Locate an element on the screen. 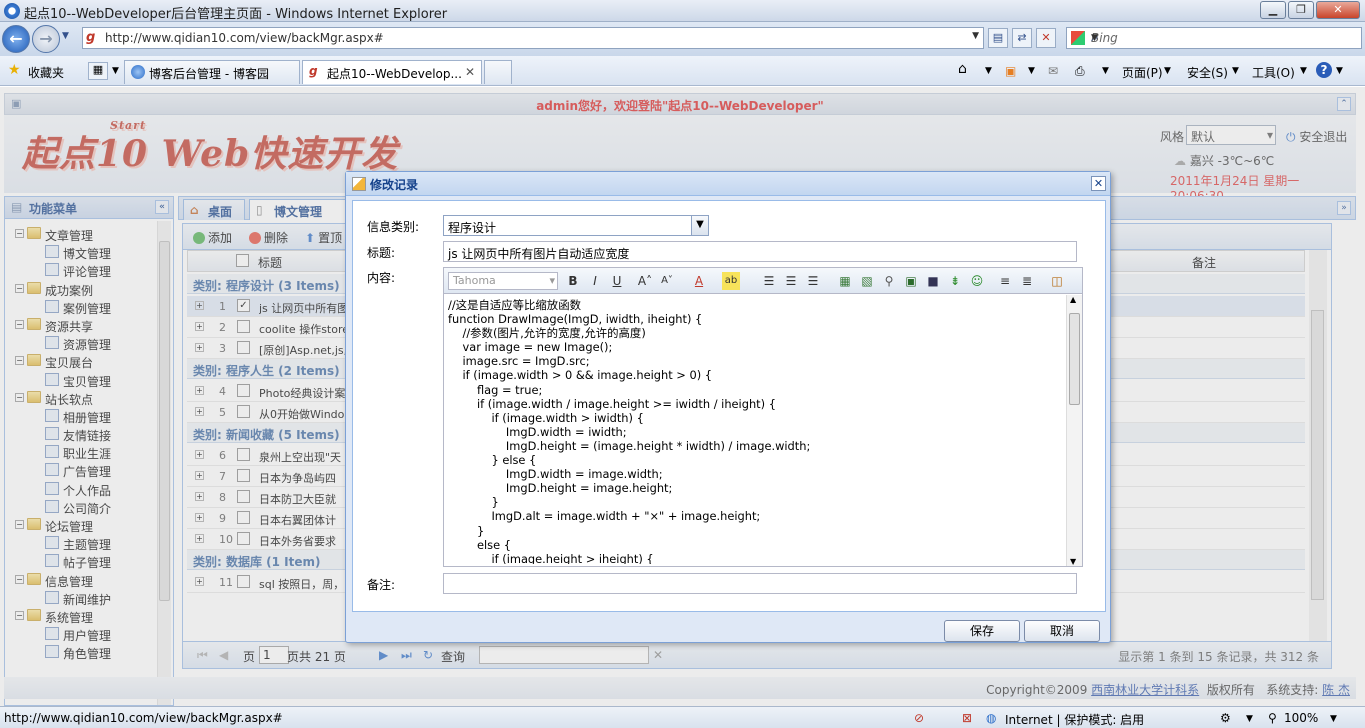  dialog-title: 修改记录 is located at coordinates (394, 185).